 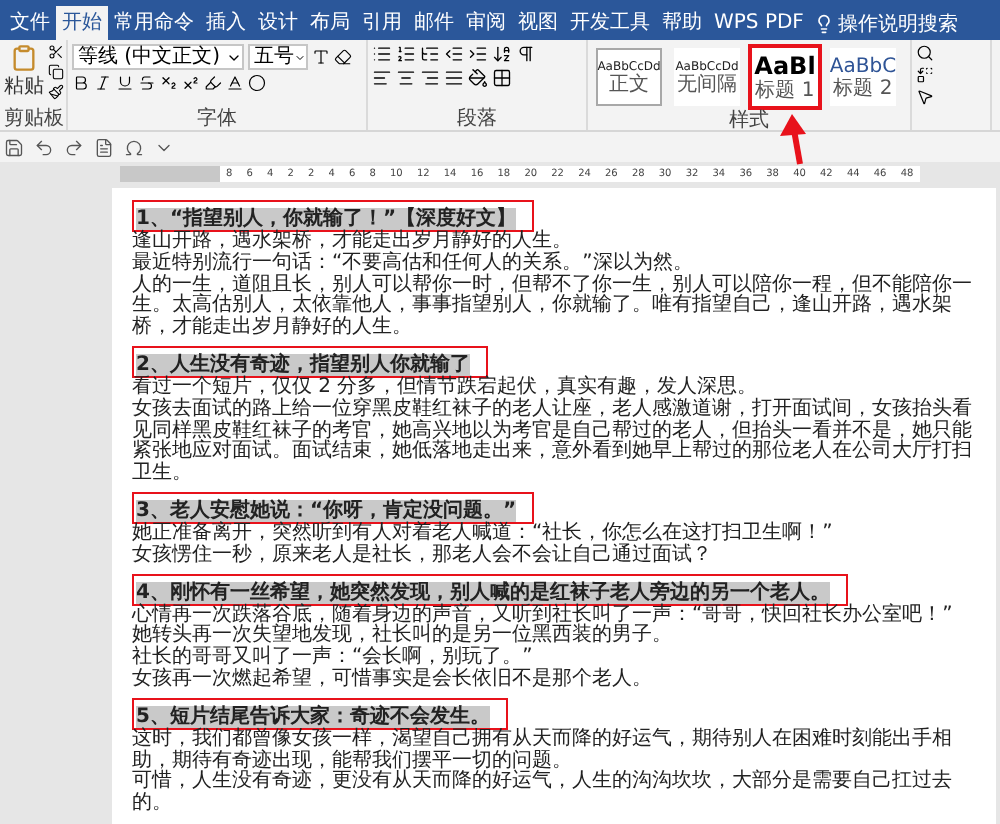 I want to click on subscript-icon, so click(x=169, y=83).